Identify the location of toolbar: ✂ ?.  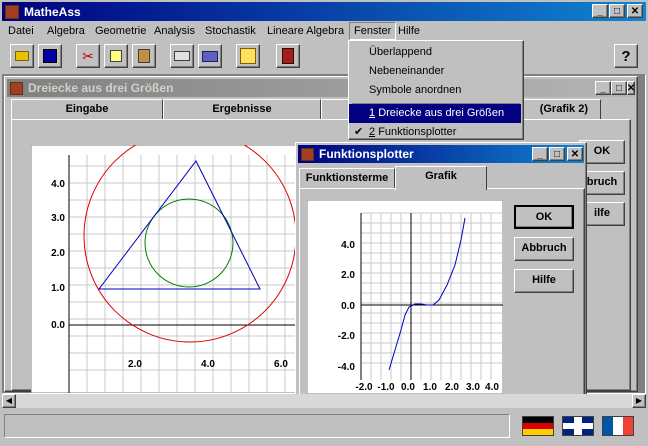
(325, 57).